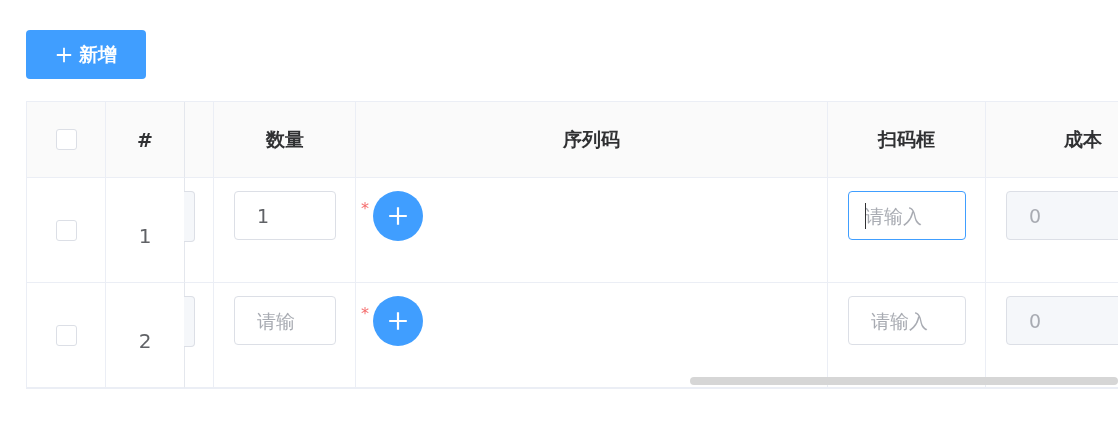 The width and height of the screenshot is (1118, 421). Describe the element at coordinates (284, 139) in the screenshot. I see `column-header: 数量` at that location.